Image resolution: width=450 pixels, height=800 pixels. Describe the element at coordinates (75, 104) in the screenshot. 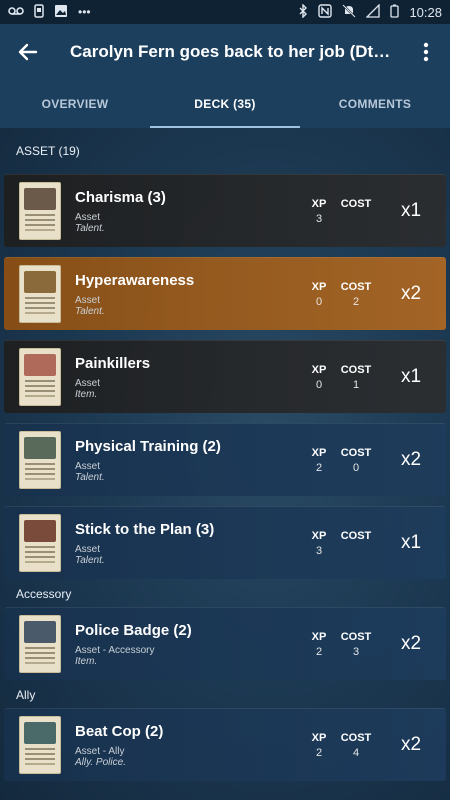

I see `tab-overview: OVERVIEW` at that location.